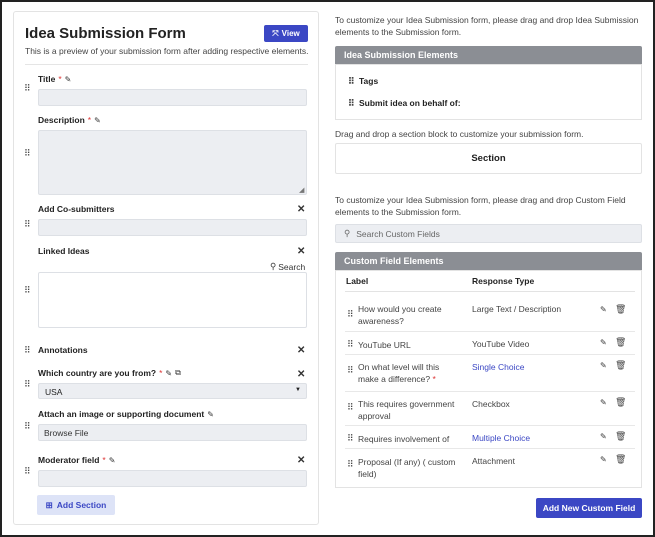  Describe the element at coordinates (172, 300) in the screenshot. I see `linked-ideas-box` at that location.